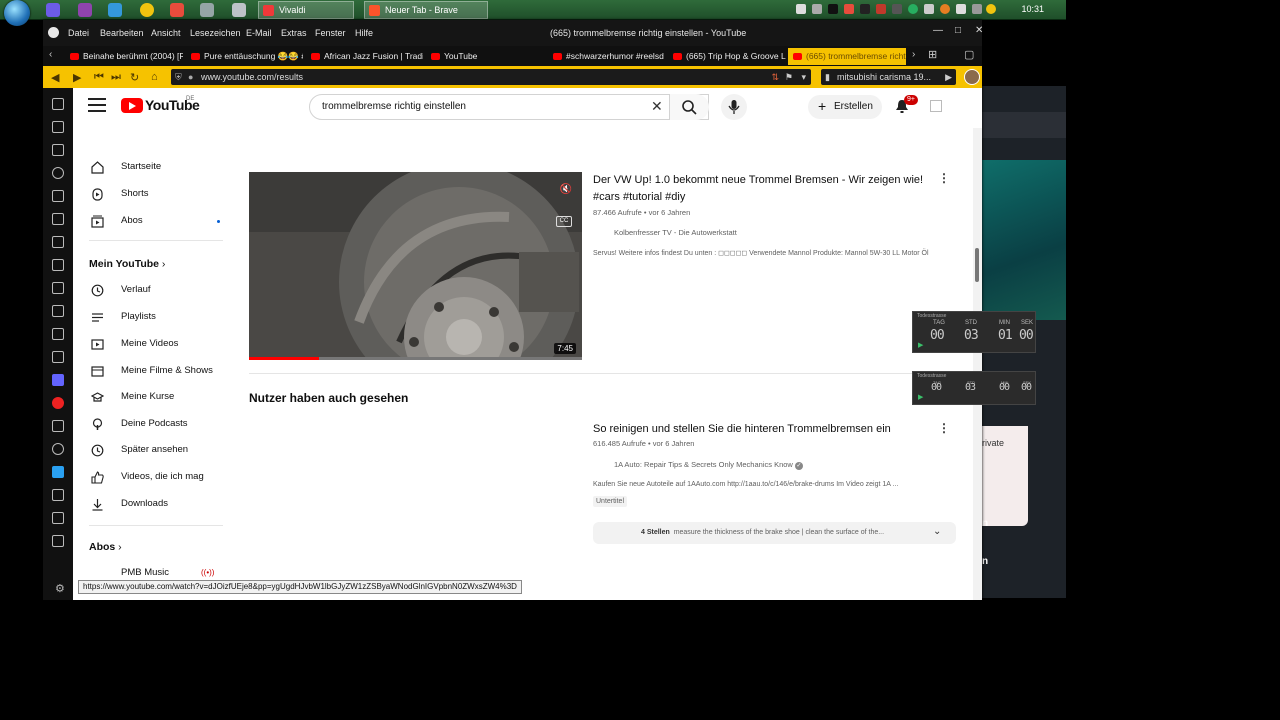  What do you see at coordinates (133, 344) in the screenshot?
I see `sidebar-item-meine-videos: Meine Videos` at bounding box center [133, 344].